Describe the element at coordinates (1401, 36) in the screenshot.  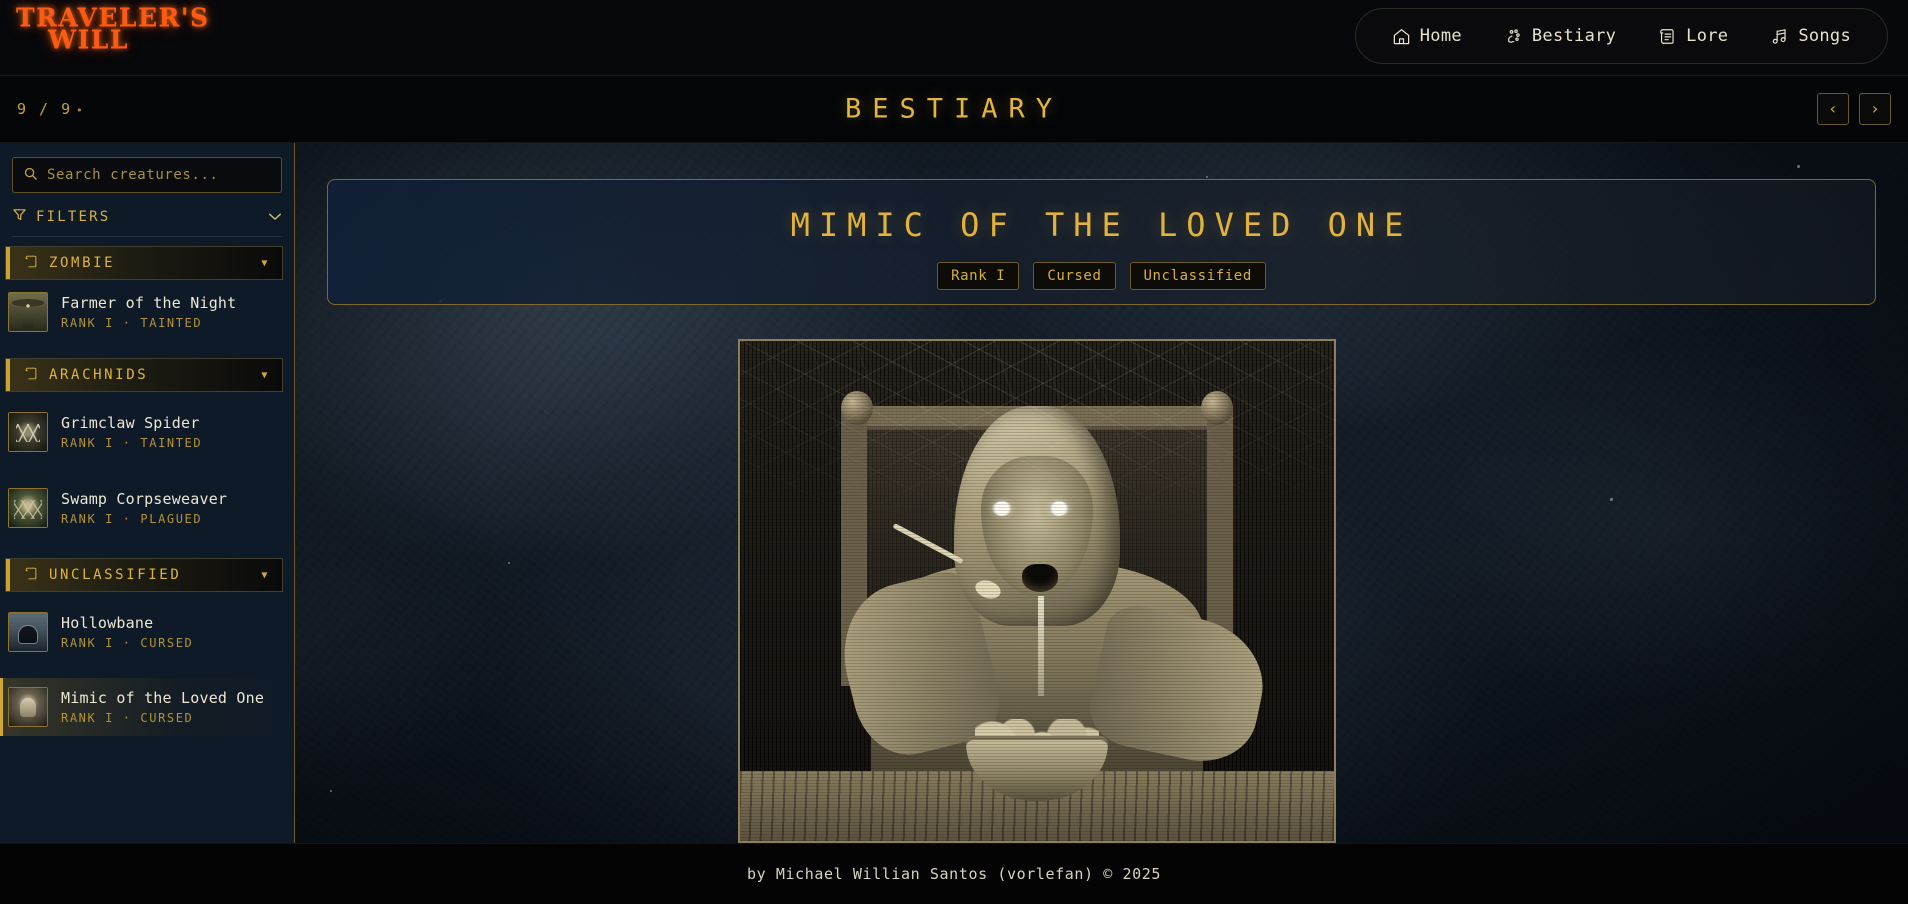
I see `home-icon` at that location.